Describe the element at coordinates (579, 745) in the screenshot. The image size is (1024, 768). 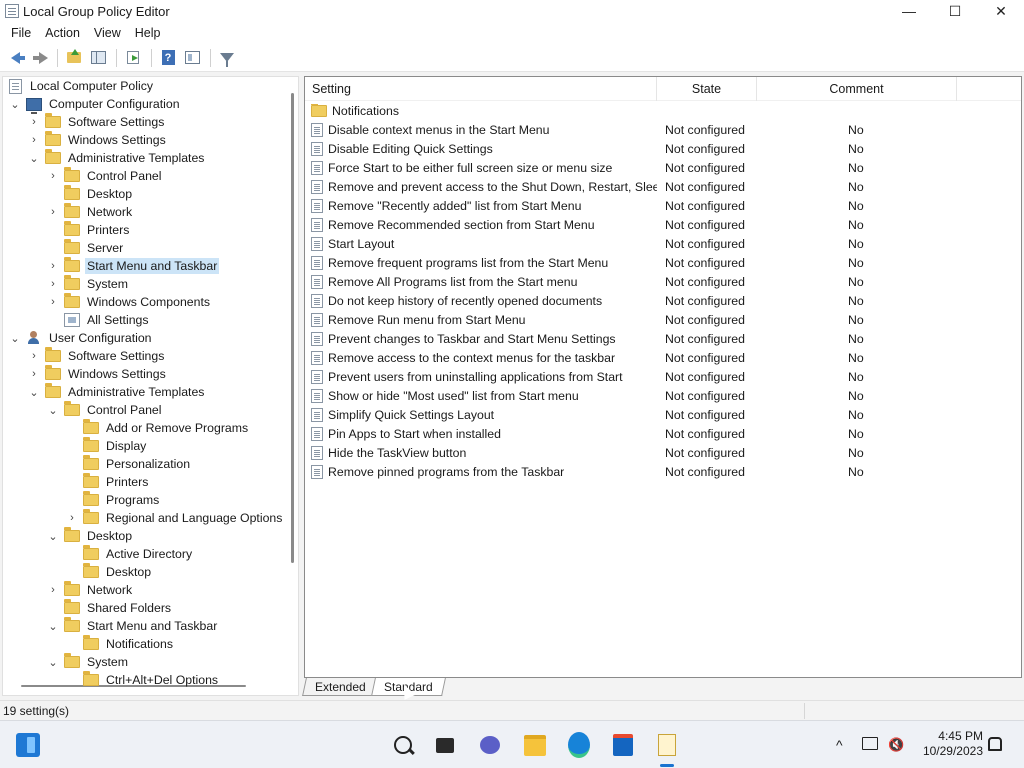
I see `edge-icon` at that location.